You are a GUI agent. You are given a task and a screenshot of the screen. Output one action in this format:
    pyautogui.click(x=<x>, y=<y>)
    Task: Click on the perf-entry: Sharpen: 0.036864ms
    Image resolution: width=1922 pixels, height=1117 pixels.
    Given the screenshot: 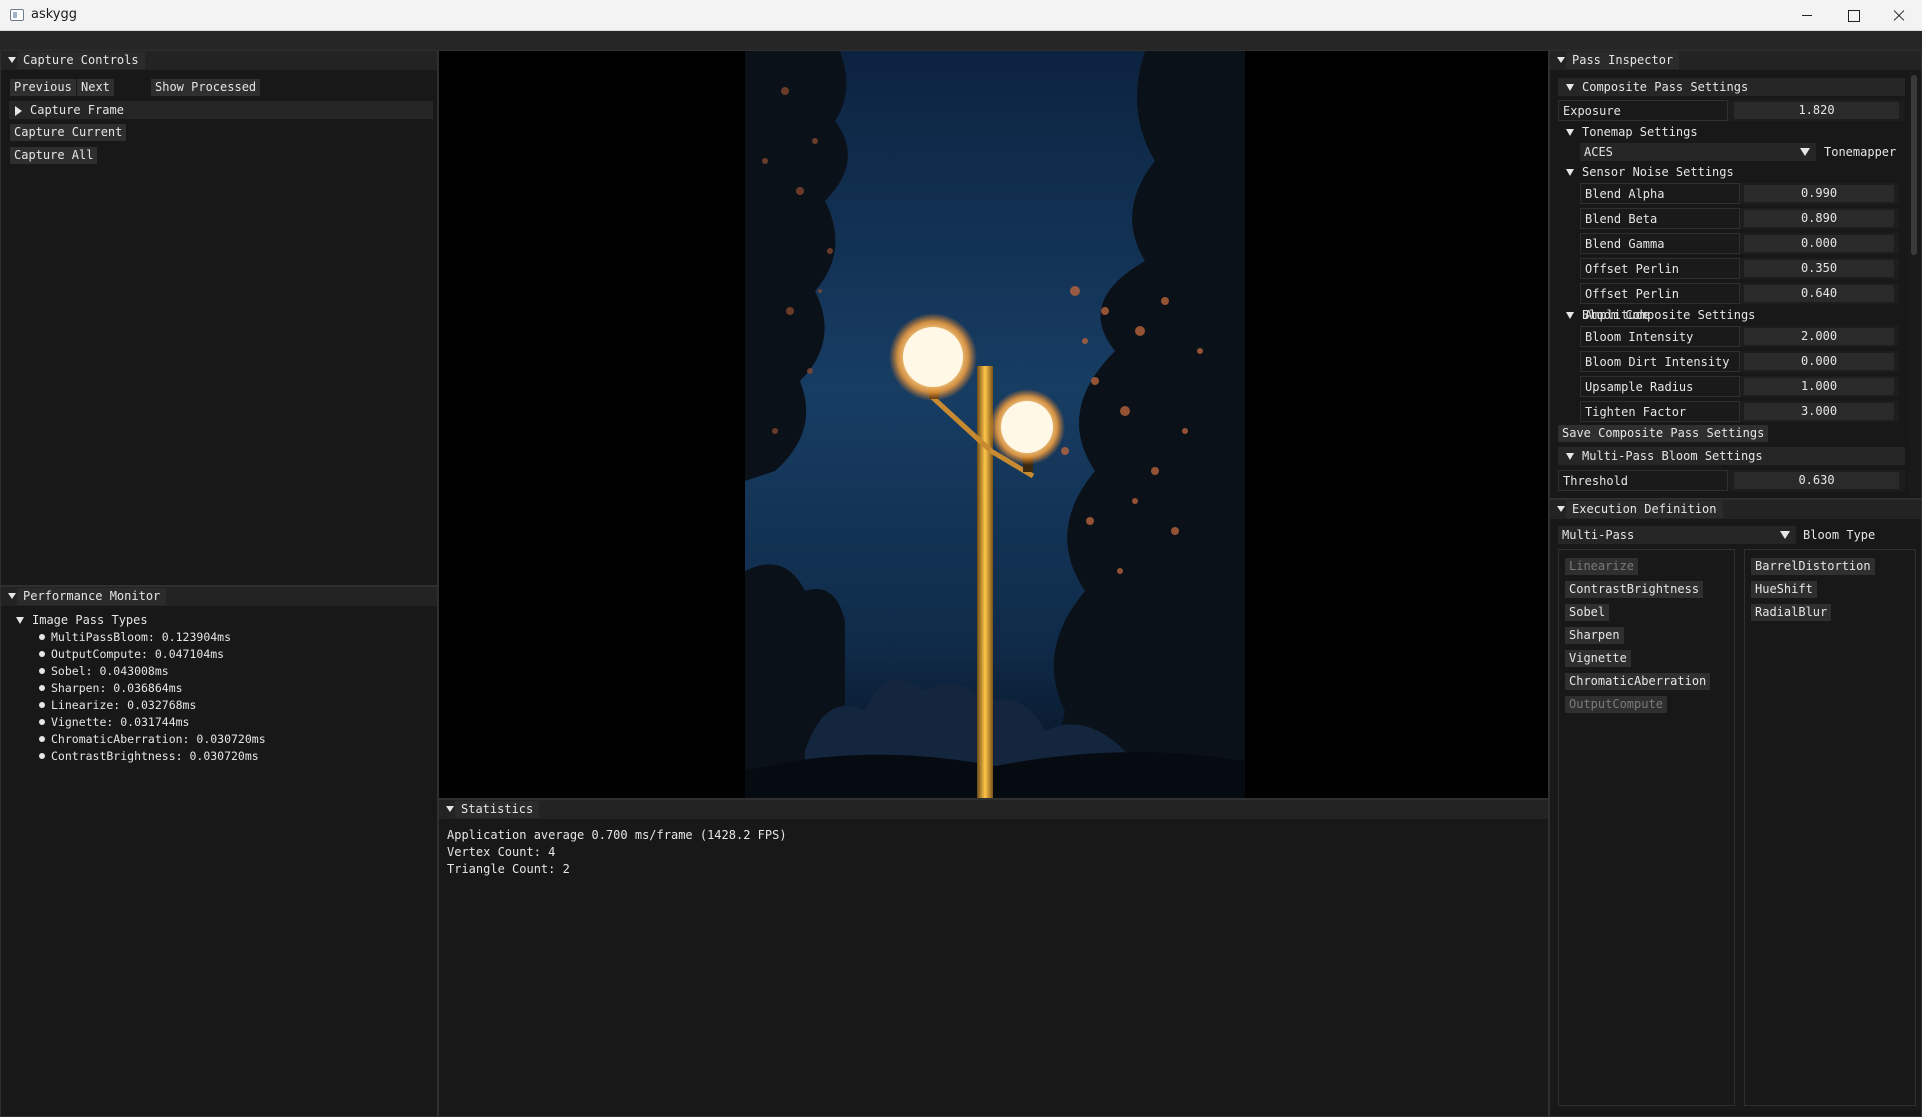 What is the action you would take?
    pyautogui.click(x=117, y=688)
    